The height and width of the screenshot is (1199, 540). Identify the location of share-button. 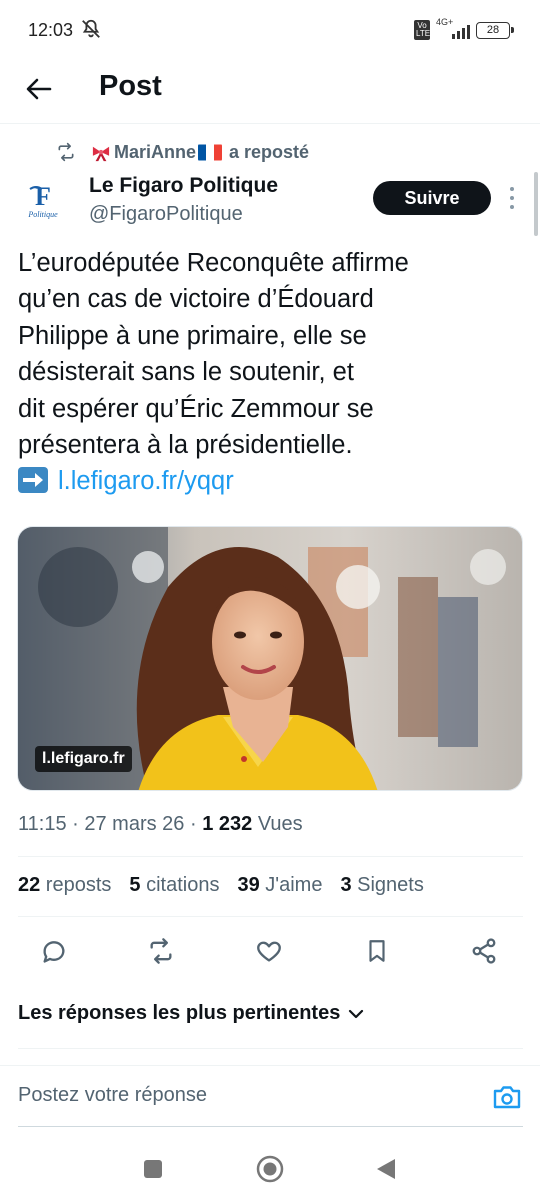
(484, 951).